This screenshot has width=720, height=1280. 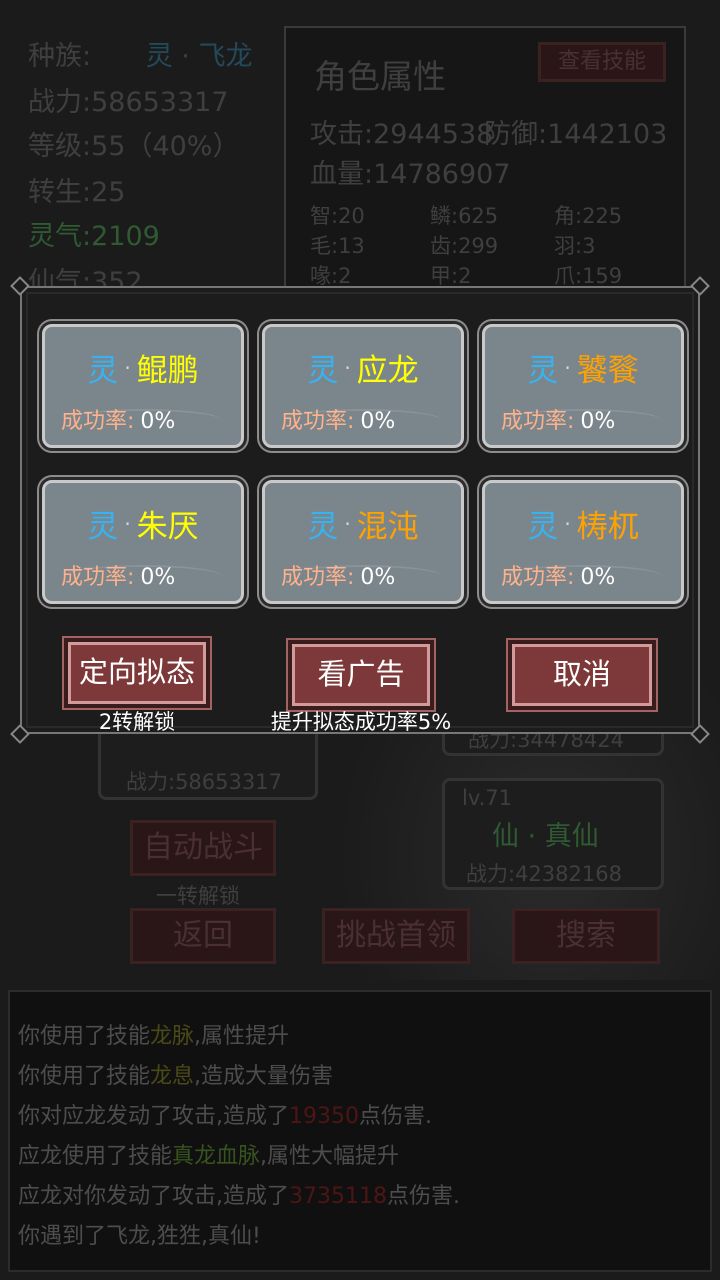 What do you see at coordinates (602, 62) in the screenshot?
I see `view-skills-button: 查看技能` at bounding box center [602, 62].